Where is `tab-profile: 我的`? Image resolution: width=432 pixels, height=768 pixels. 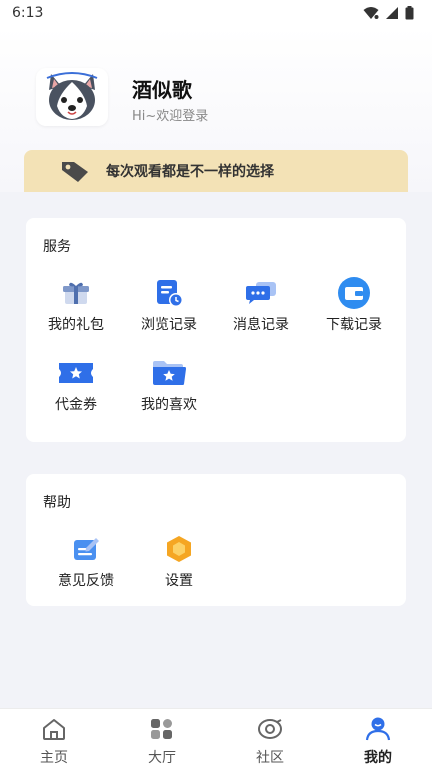
tab-profile: 我的 is located at coordinates (378, 738).